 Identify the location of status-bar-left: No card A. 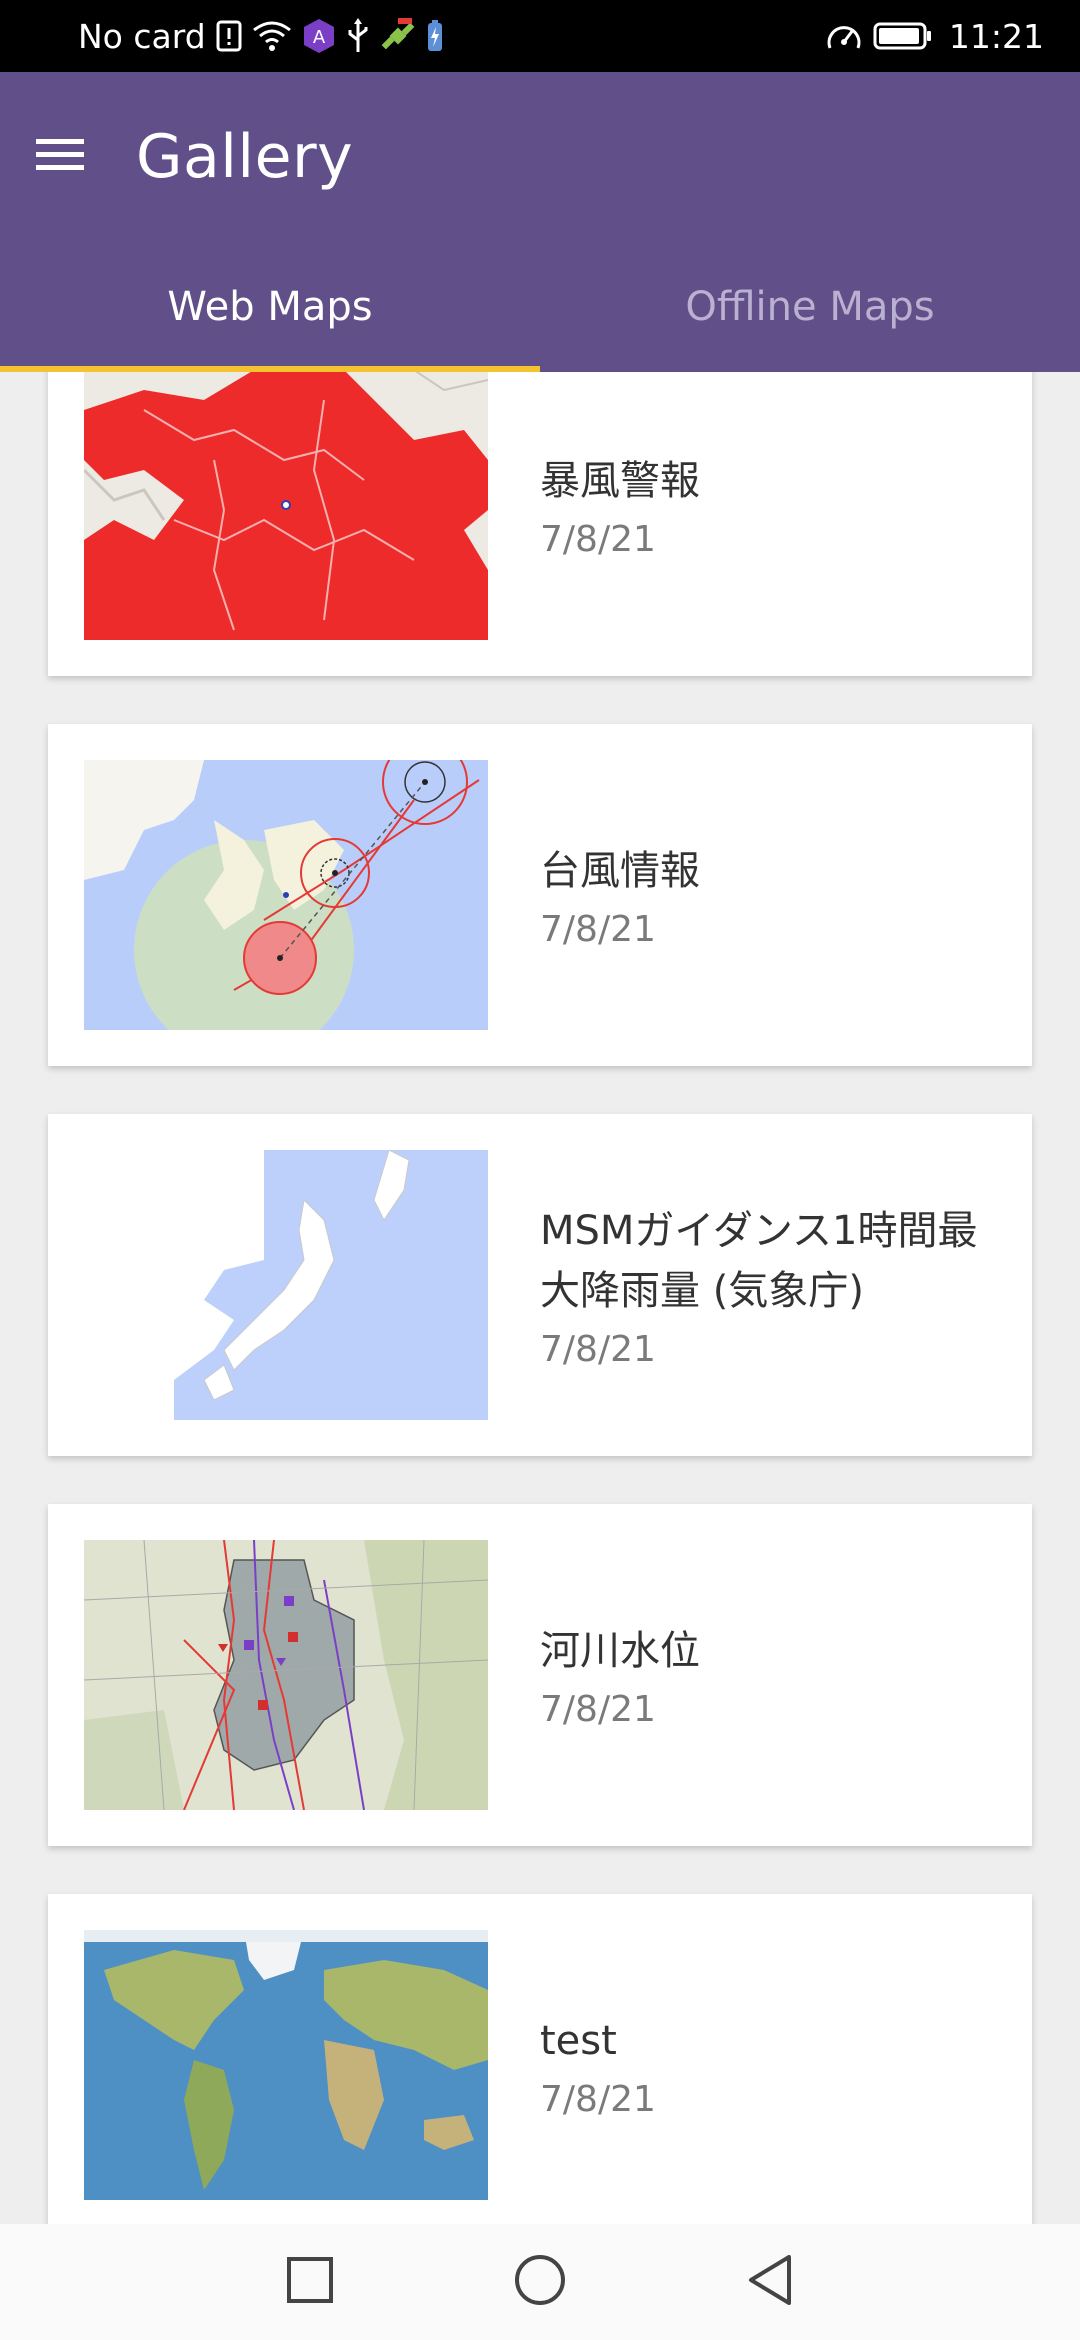
(261, 36).